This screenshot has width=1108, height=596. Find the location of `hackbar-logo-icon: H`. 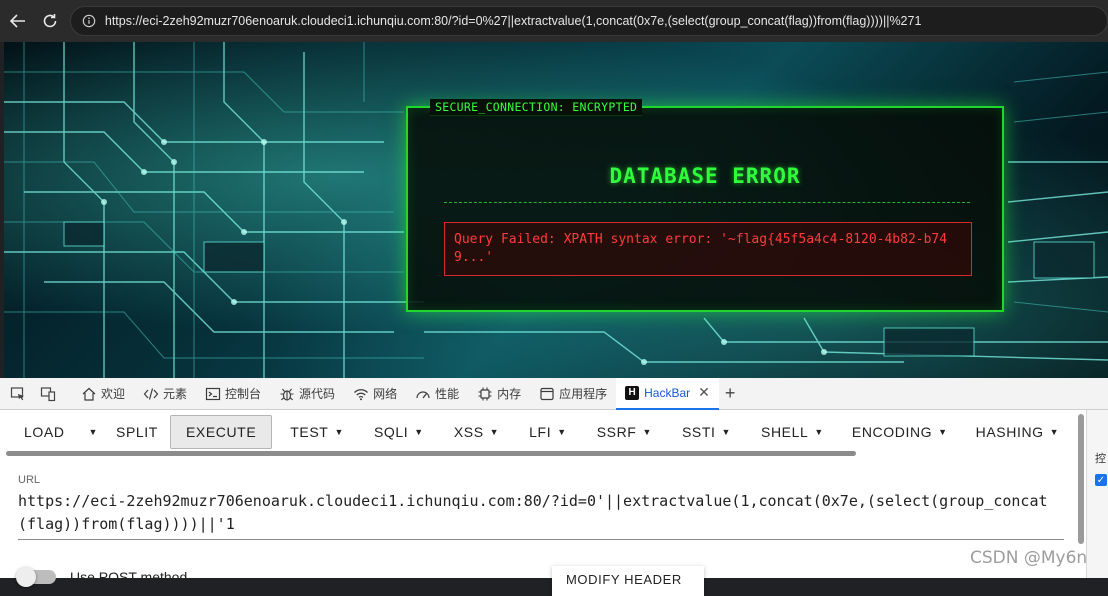

hackbar-logo-icon: H is located at coordinates (632, 392).